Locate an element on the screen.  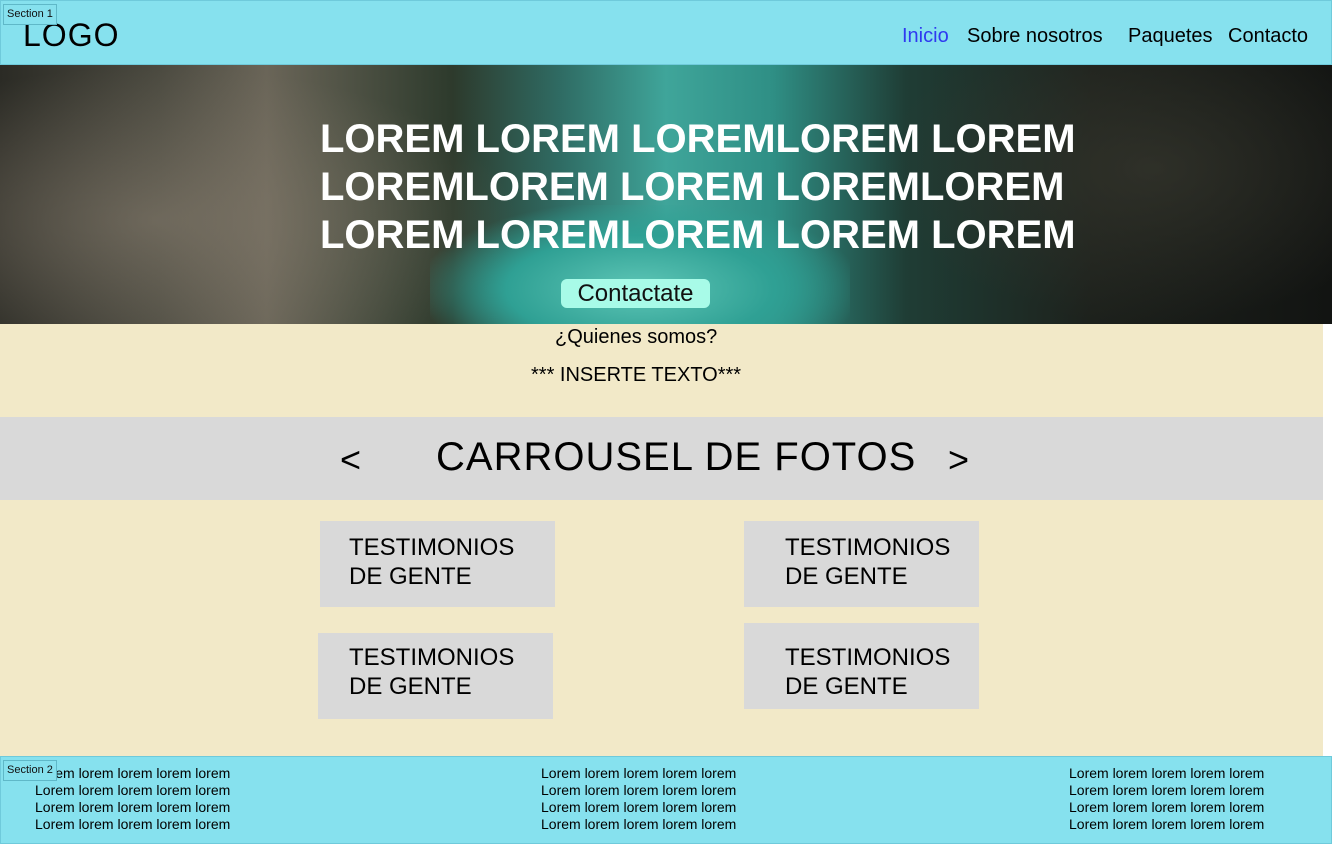
nav-inicio: Inicio is located at coordinates (925, 36).